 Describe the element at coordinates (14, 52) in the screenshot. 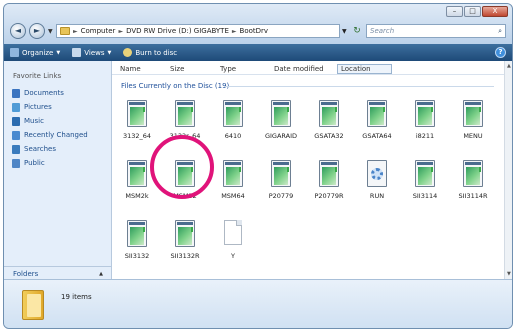

I see `organize-icon` at that location.